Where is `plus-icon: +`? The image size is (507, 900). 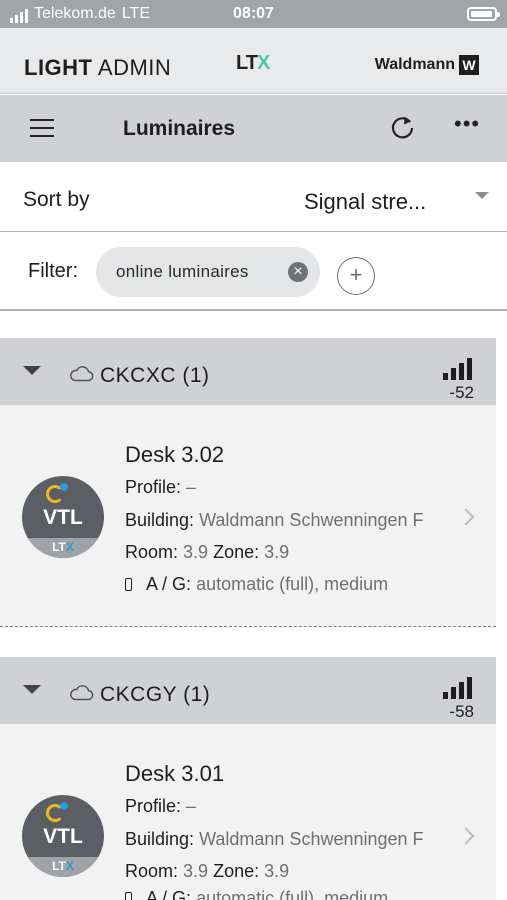 plus-icon: + is located at coordinates (356, 274).